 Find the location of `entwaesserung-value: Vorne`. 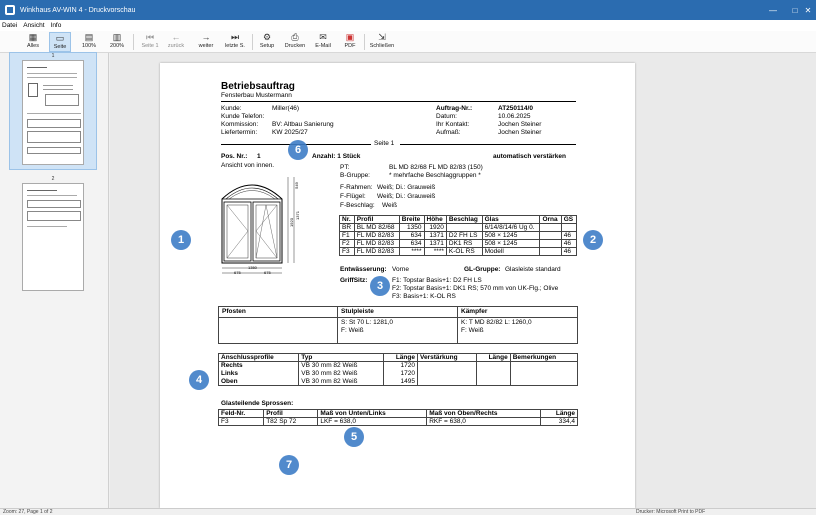

entwaesserung-value: Vorne is located at coordinates (400, 269).